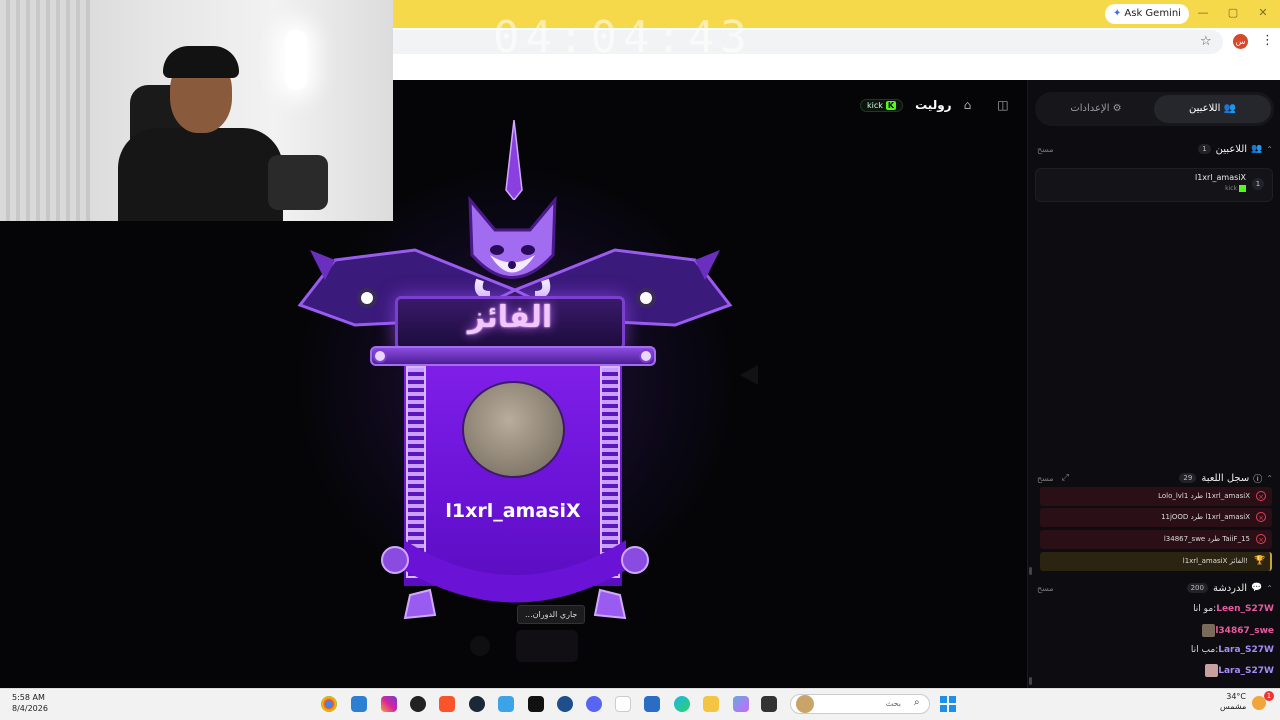 This screenshot has height=720, width=1280. Describe the element at coordinates (480, 646) in the screenshot. I see `spin-button-faint` at that location.